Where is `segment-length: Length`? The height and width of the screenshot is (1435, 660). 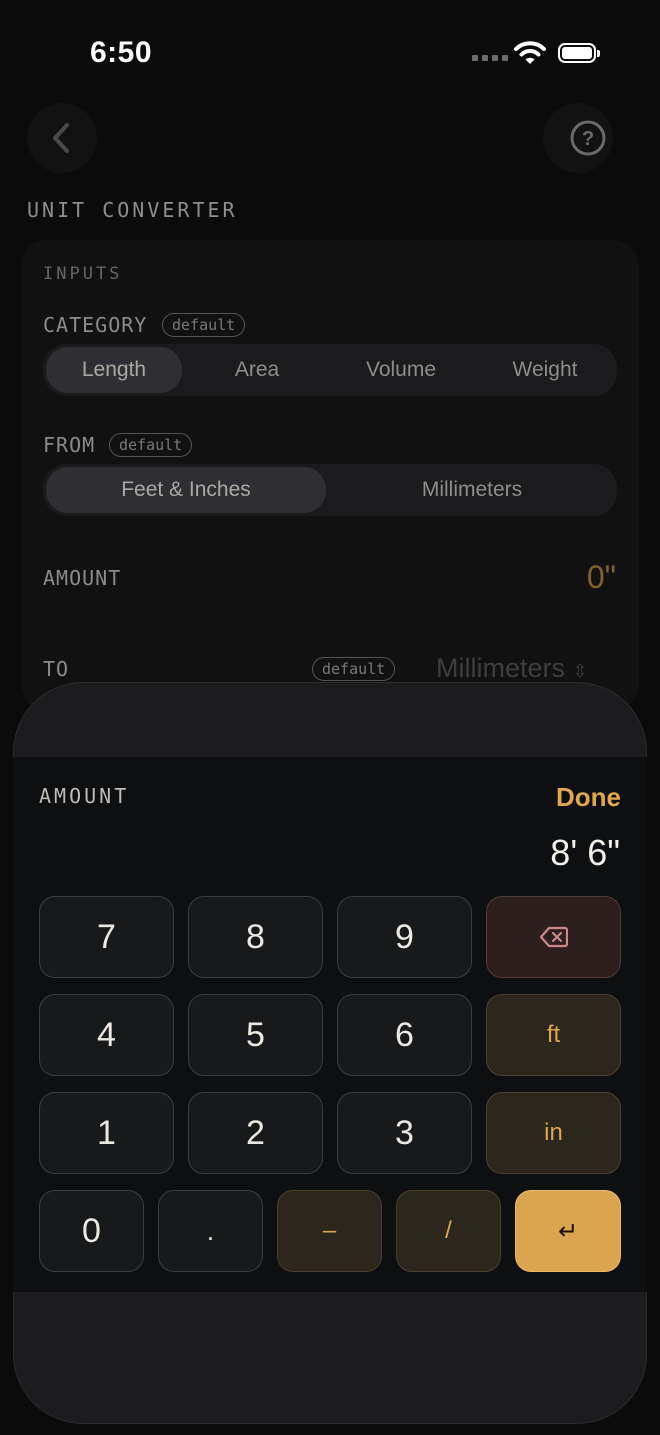 segment-length: Length is located at coordinates (114, 370).